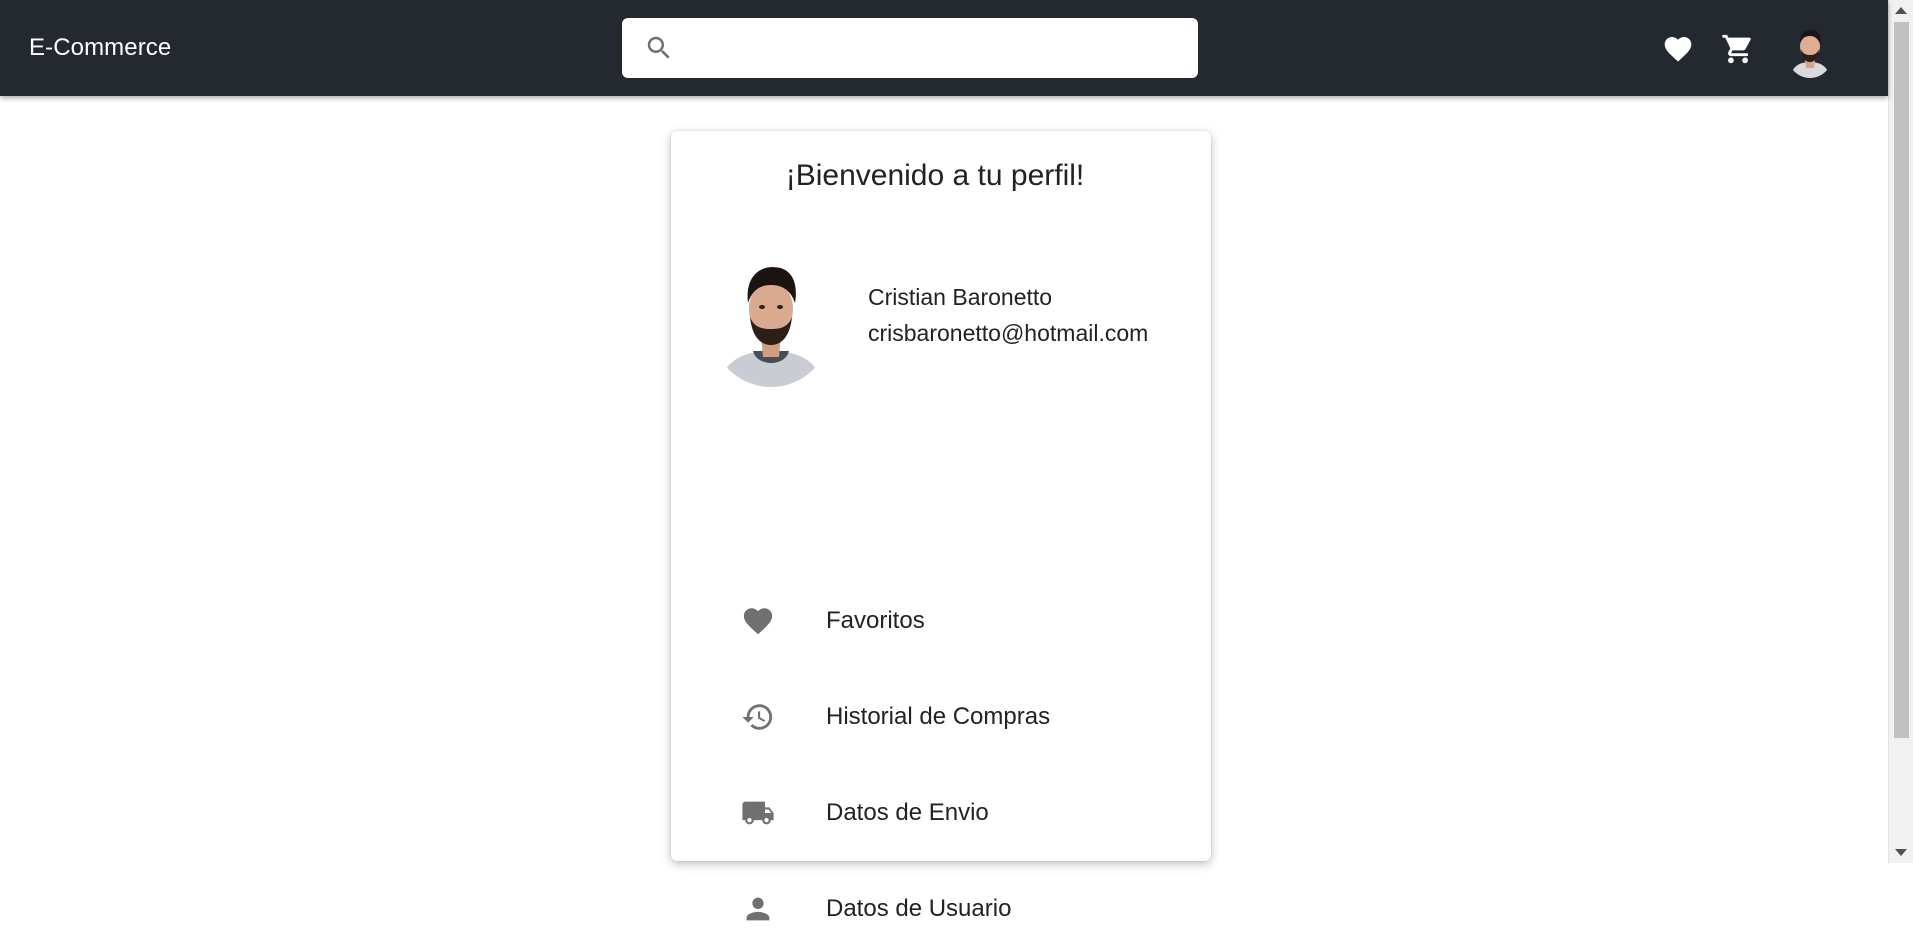  What do you see at coordinates (919, 908) in the screenshot?
I see `menu-label: Datos de Usuario` at bounding box center [919, 908].